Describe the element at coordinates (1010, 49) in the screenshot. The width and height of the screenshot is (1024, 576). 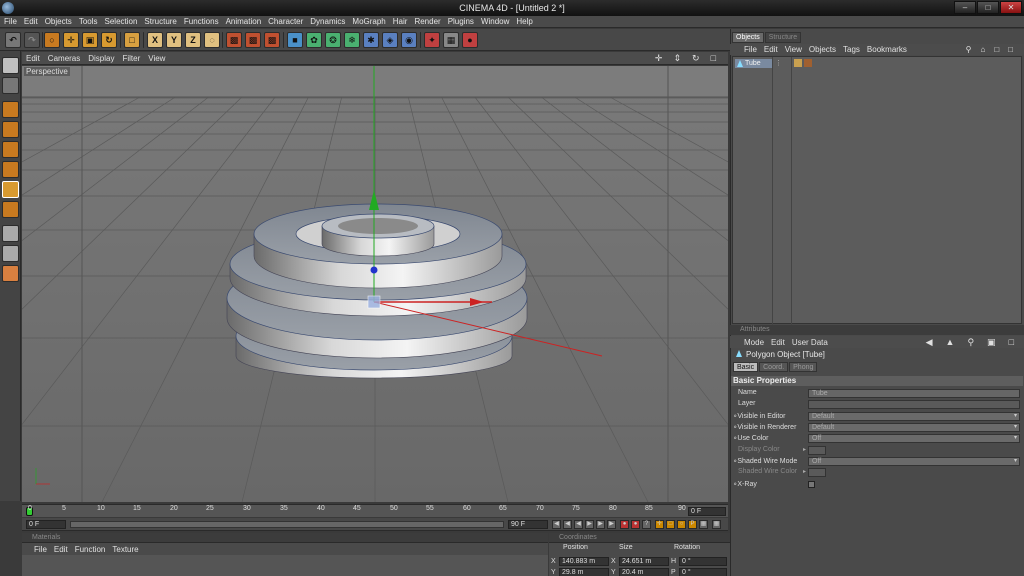
I see `expand-icon: □` at that location.